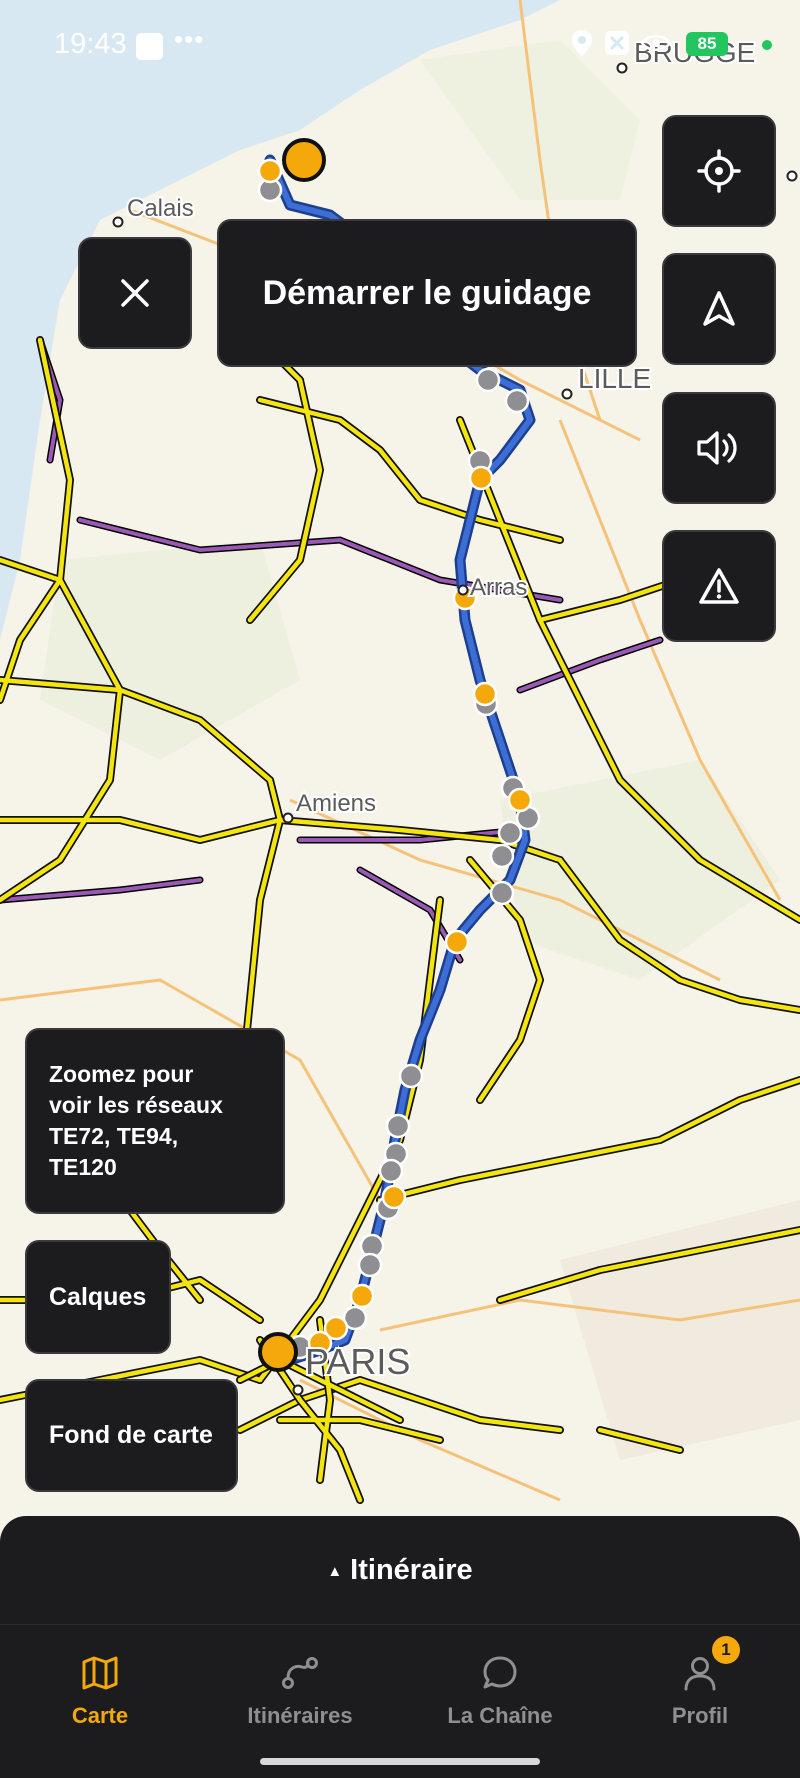  Describe the element at coordinates (500, 1672) in the screenshot. I see `chat-bubble-icon` at that location.